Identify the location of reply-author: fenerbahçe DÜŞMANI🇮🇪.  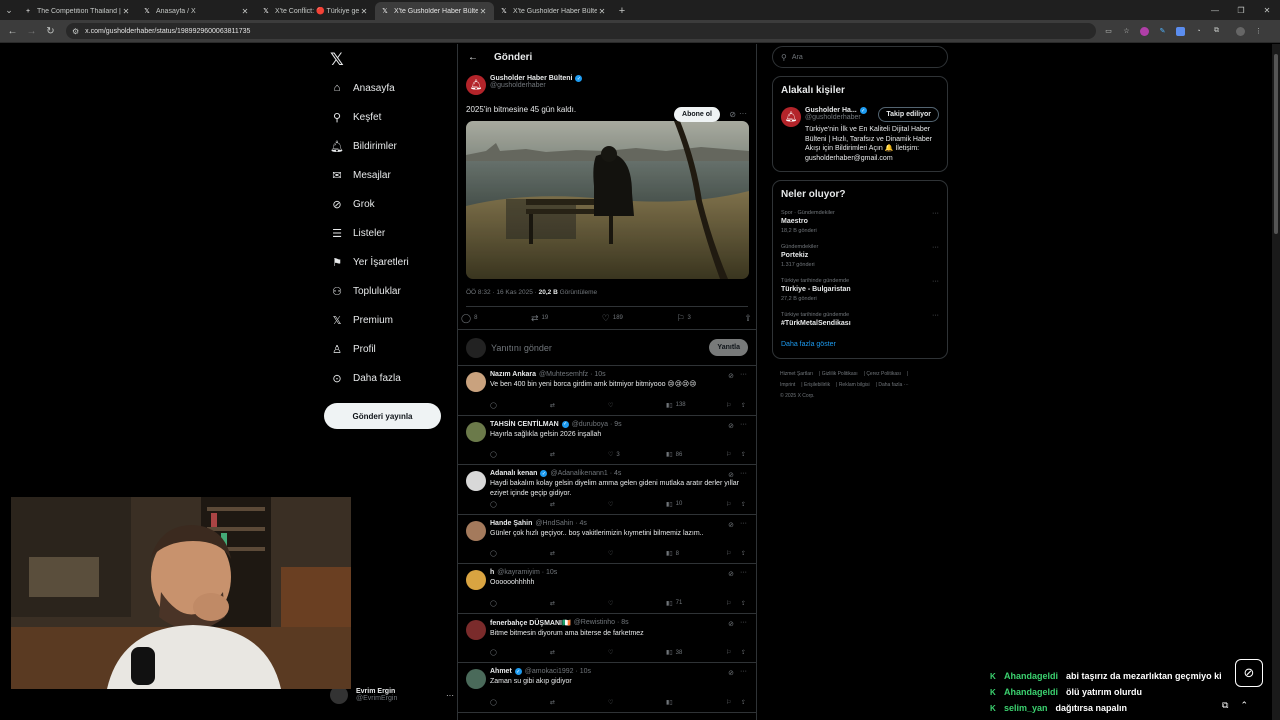
(530, 623).